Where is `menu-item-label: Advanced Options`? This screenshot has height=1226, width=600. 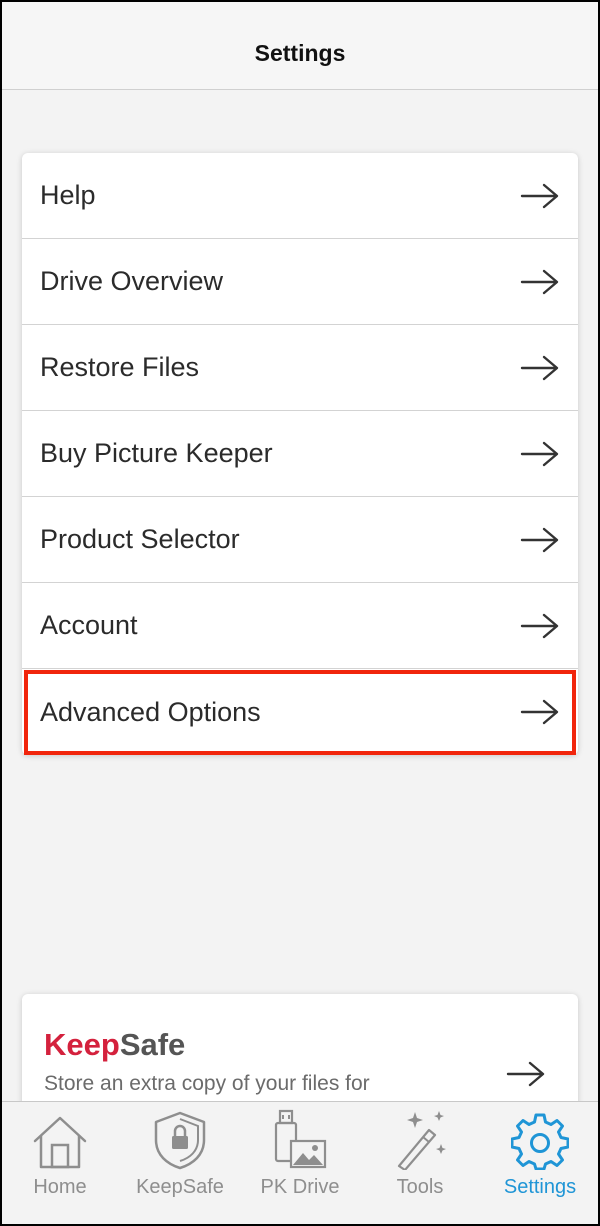
menu-item-label: Advanced Options is located at coordinates (150, 711).